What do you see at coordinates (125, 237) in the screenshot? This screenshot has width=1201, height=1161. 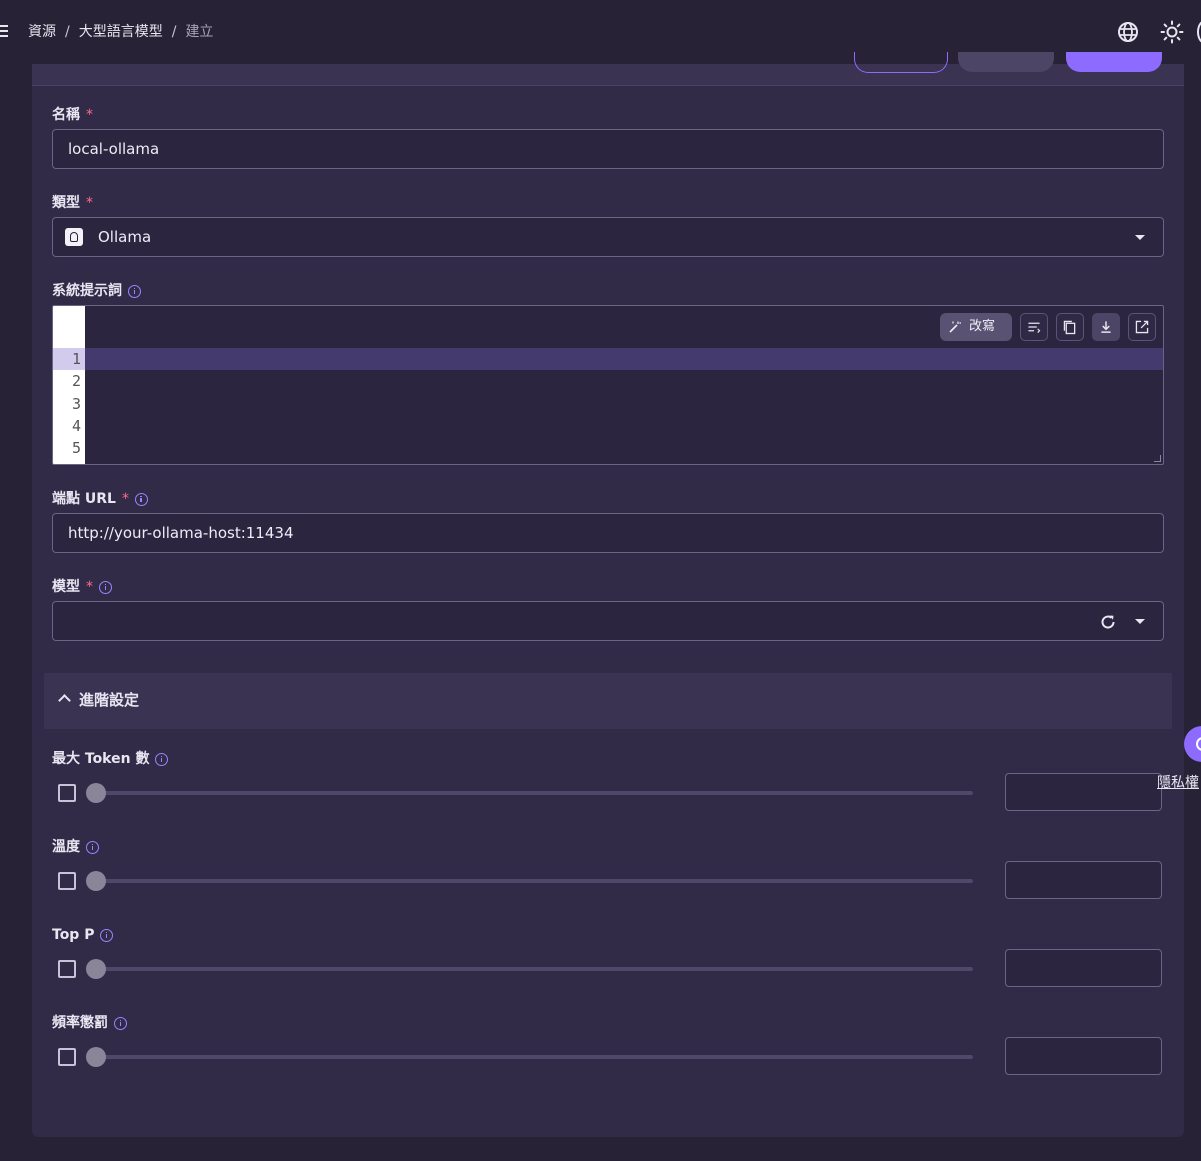 I see `type-select-value: Ollama` at bounding box center [125, 237].